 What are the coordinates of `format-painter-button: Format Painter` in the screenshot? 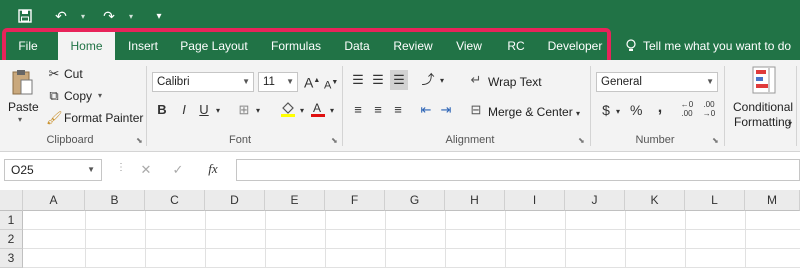 It's located at (103, 118).